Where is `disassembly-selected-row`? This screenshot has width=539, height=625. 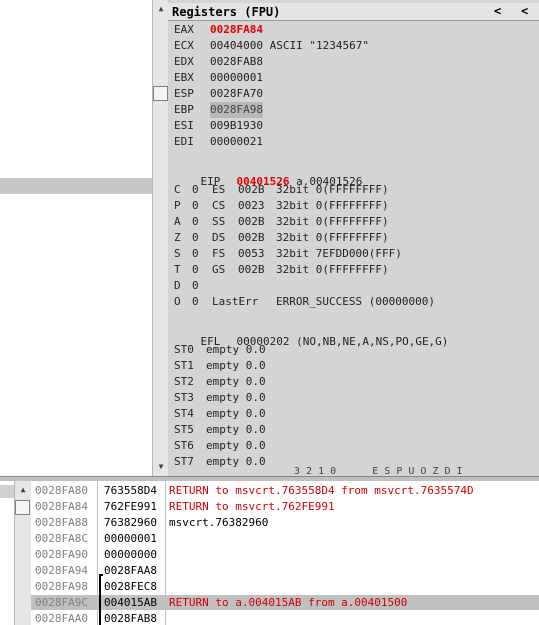 disassembly-selected-row is located at coordinates (76, 186).